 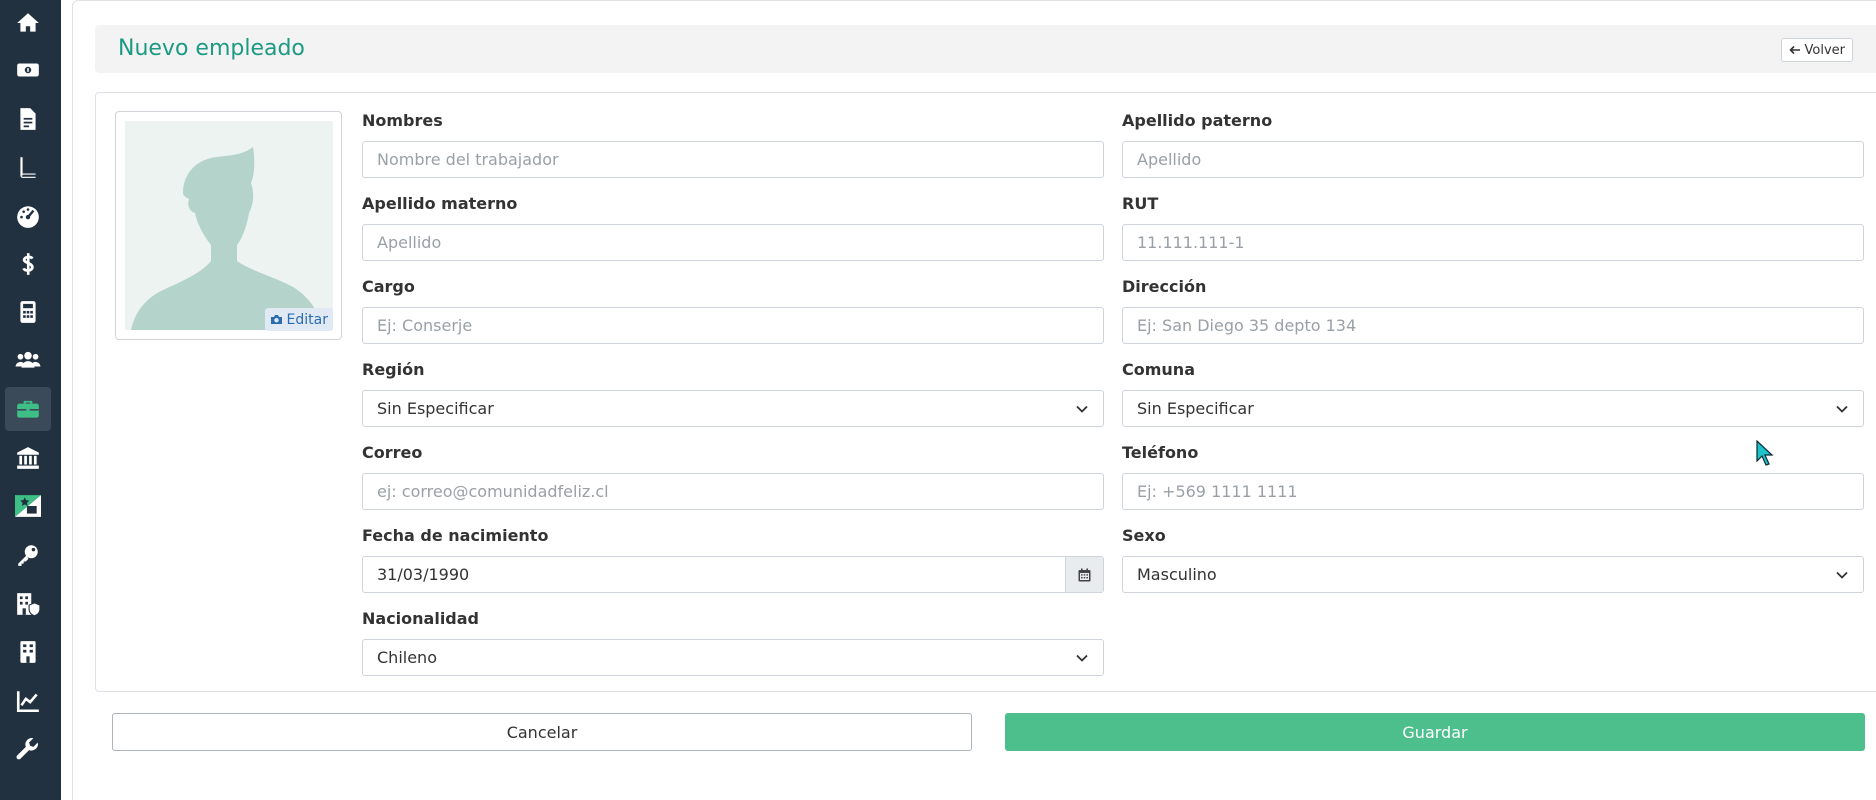 I want to click on money-bill-icon, so click(x=28, y=70).